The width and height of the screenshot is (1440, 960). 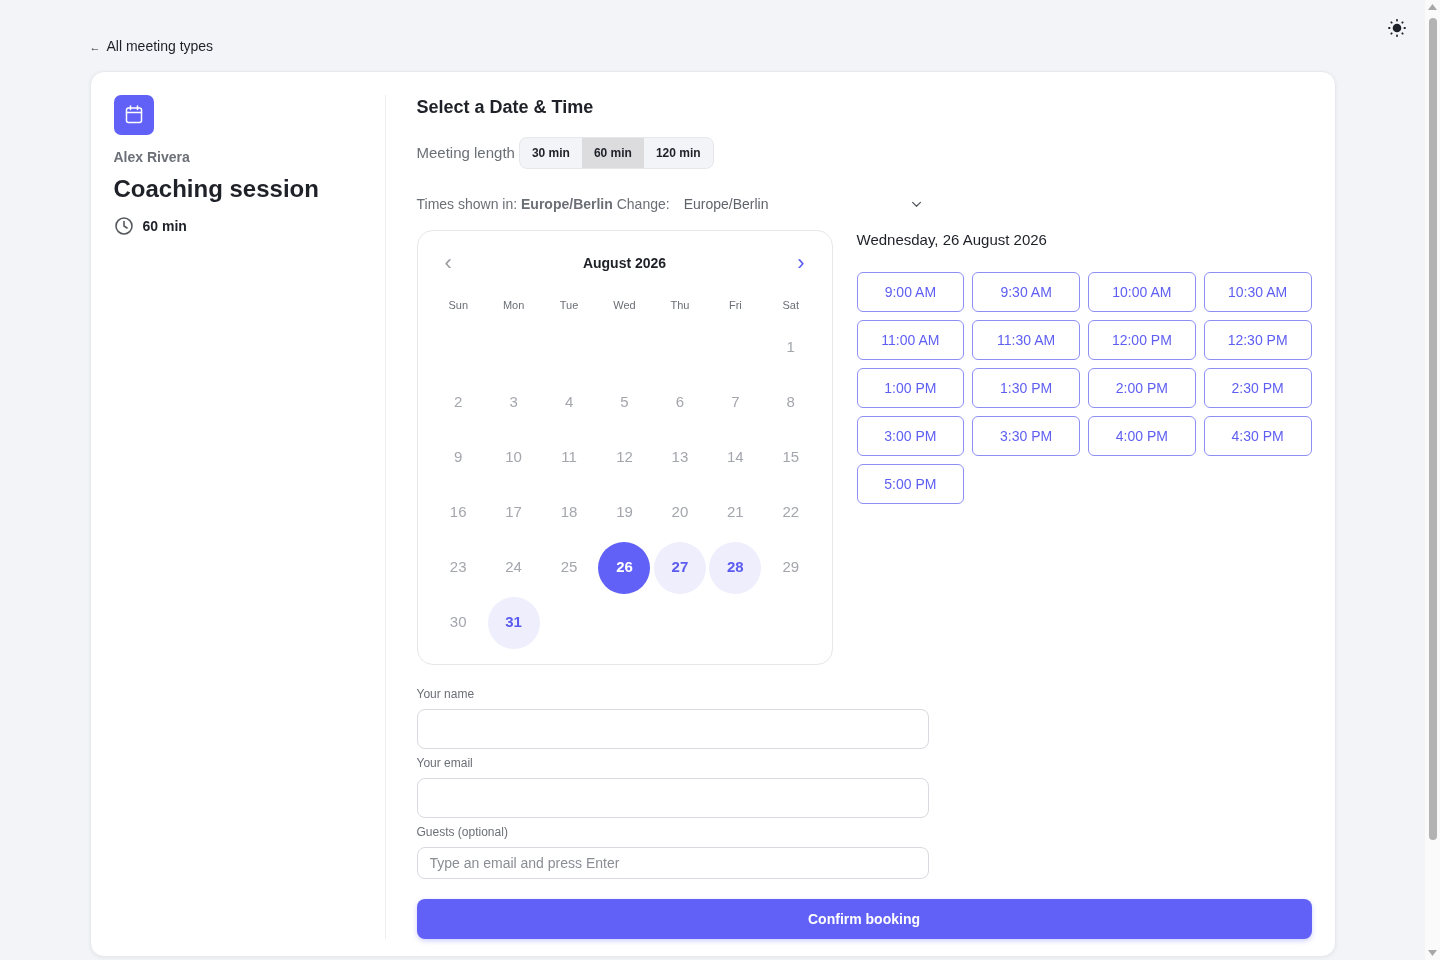 What do you see at coordinates (216, 189) in the screenshot?
I see `event-title: Coaching session` at bounding box center [216, 189].